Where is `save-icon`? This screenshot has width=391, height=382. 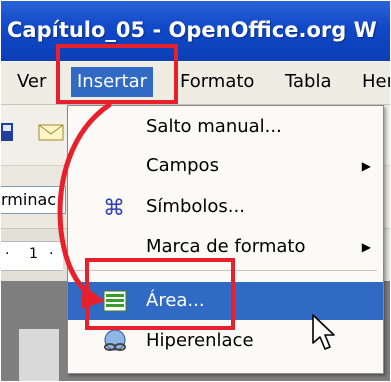
save-icon is located at coordinates (8, 132).